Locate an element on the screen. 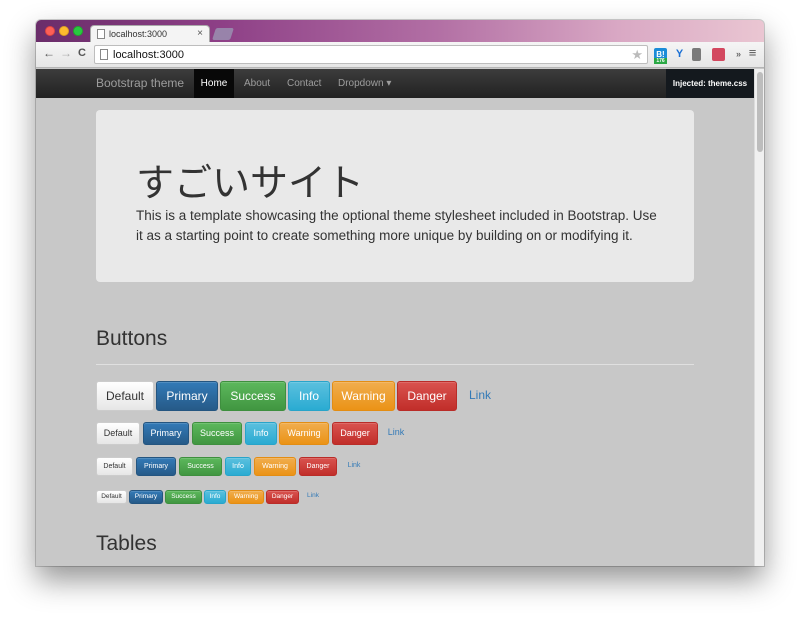 This screenshot has width=800, height=618. back-button: ← is located at coordinates (49, 53).